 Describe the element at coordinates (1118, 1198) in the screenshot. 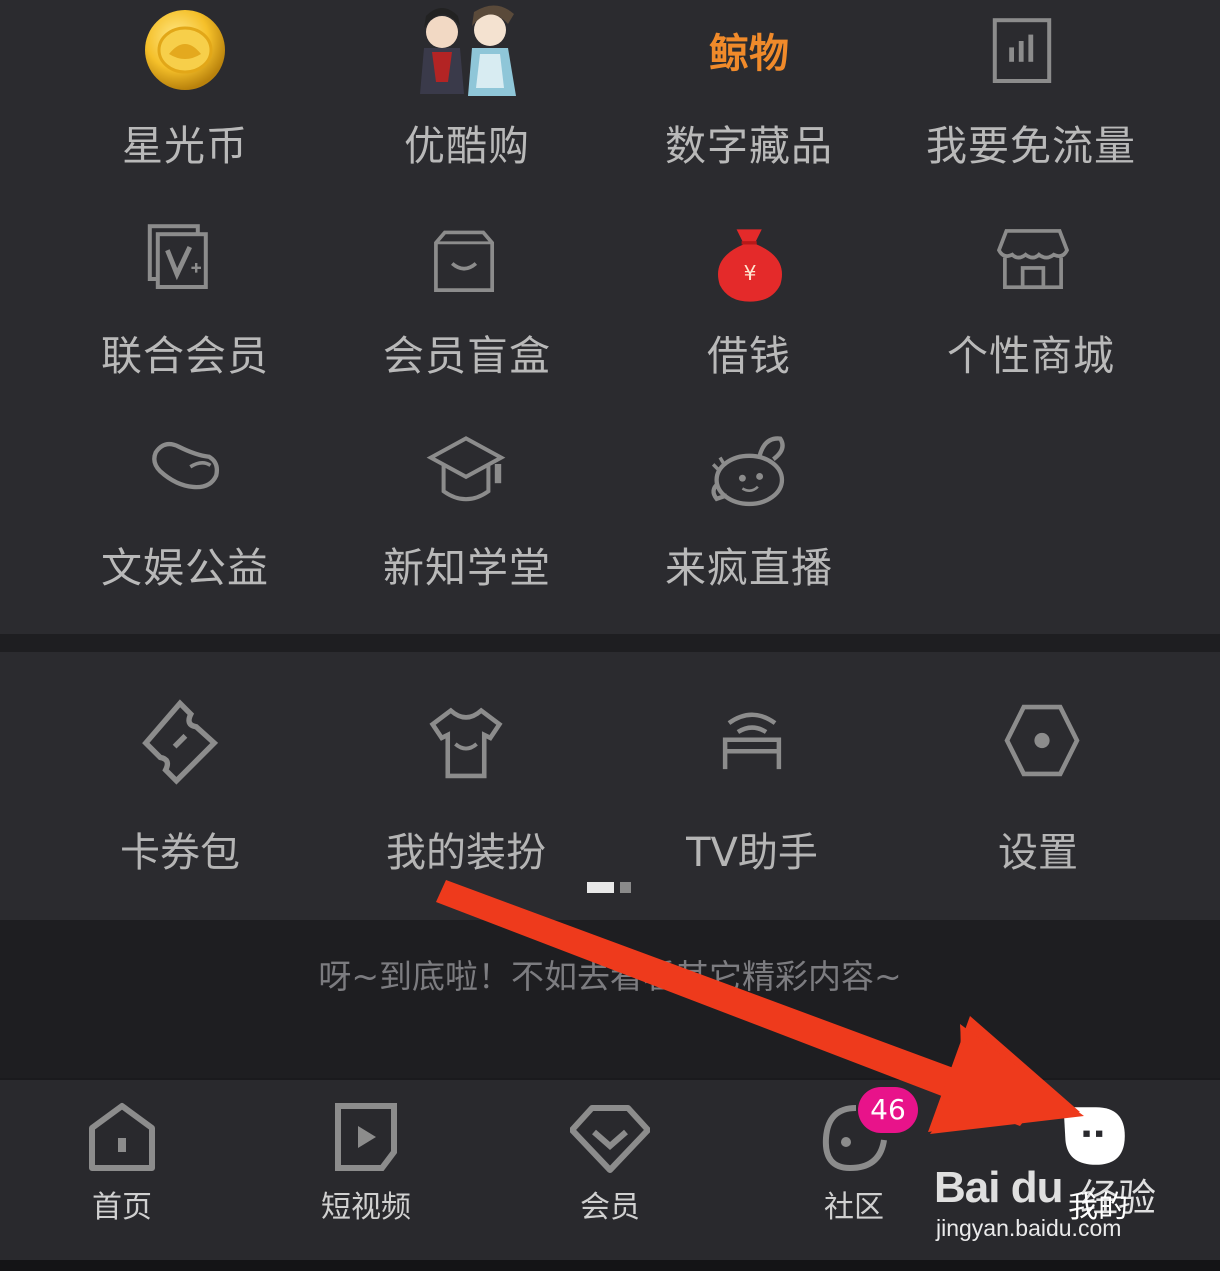

I see `watermark-cn-text: 经验` at that location.